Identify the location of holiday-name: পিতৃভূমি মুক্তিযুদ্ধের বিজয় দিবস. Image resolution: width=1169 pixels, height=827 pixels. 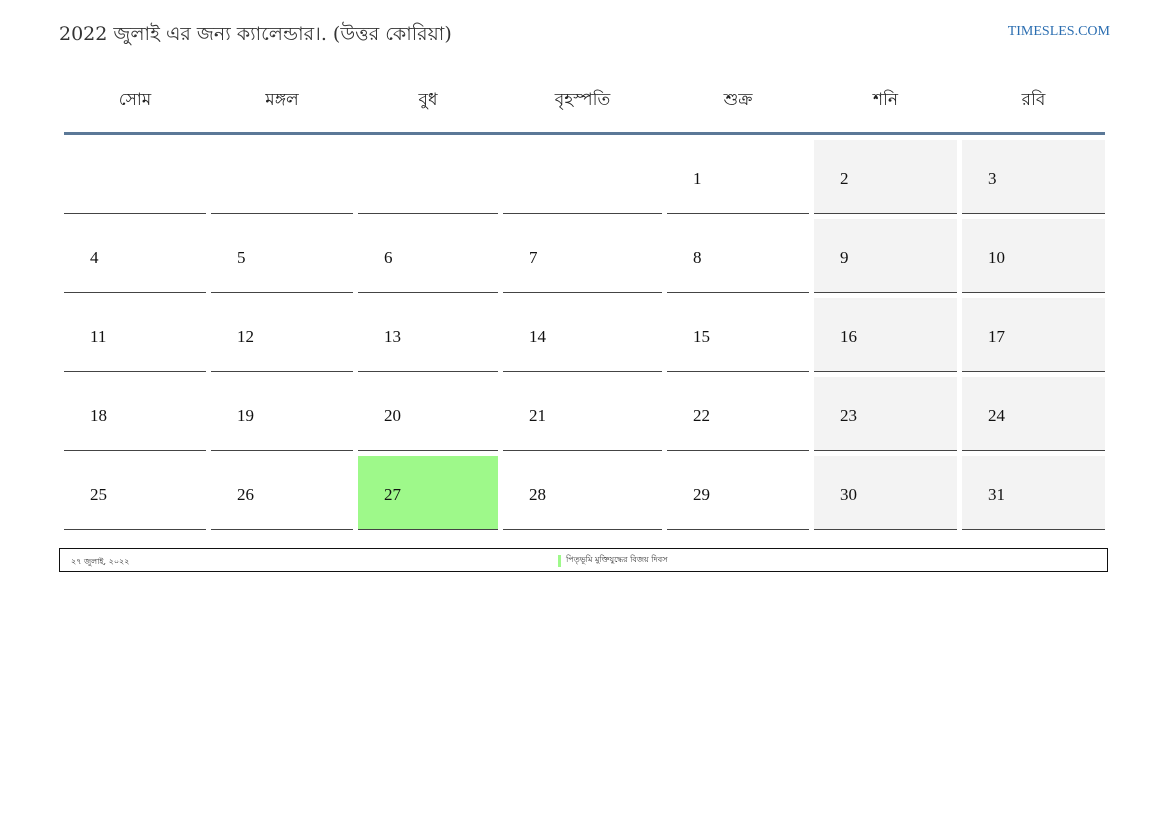
(617, 559).